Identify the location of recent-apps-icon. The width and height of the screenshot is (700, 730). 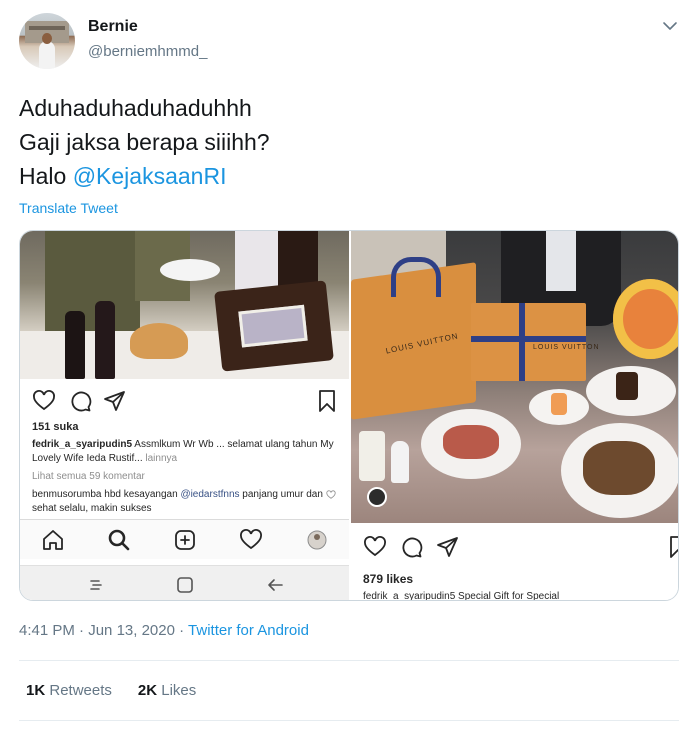
(96, 585).